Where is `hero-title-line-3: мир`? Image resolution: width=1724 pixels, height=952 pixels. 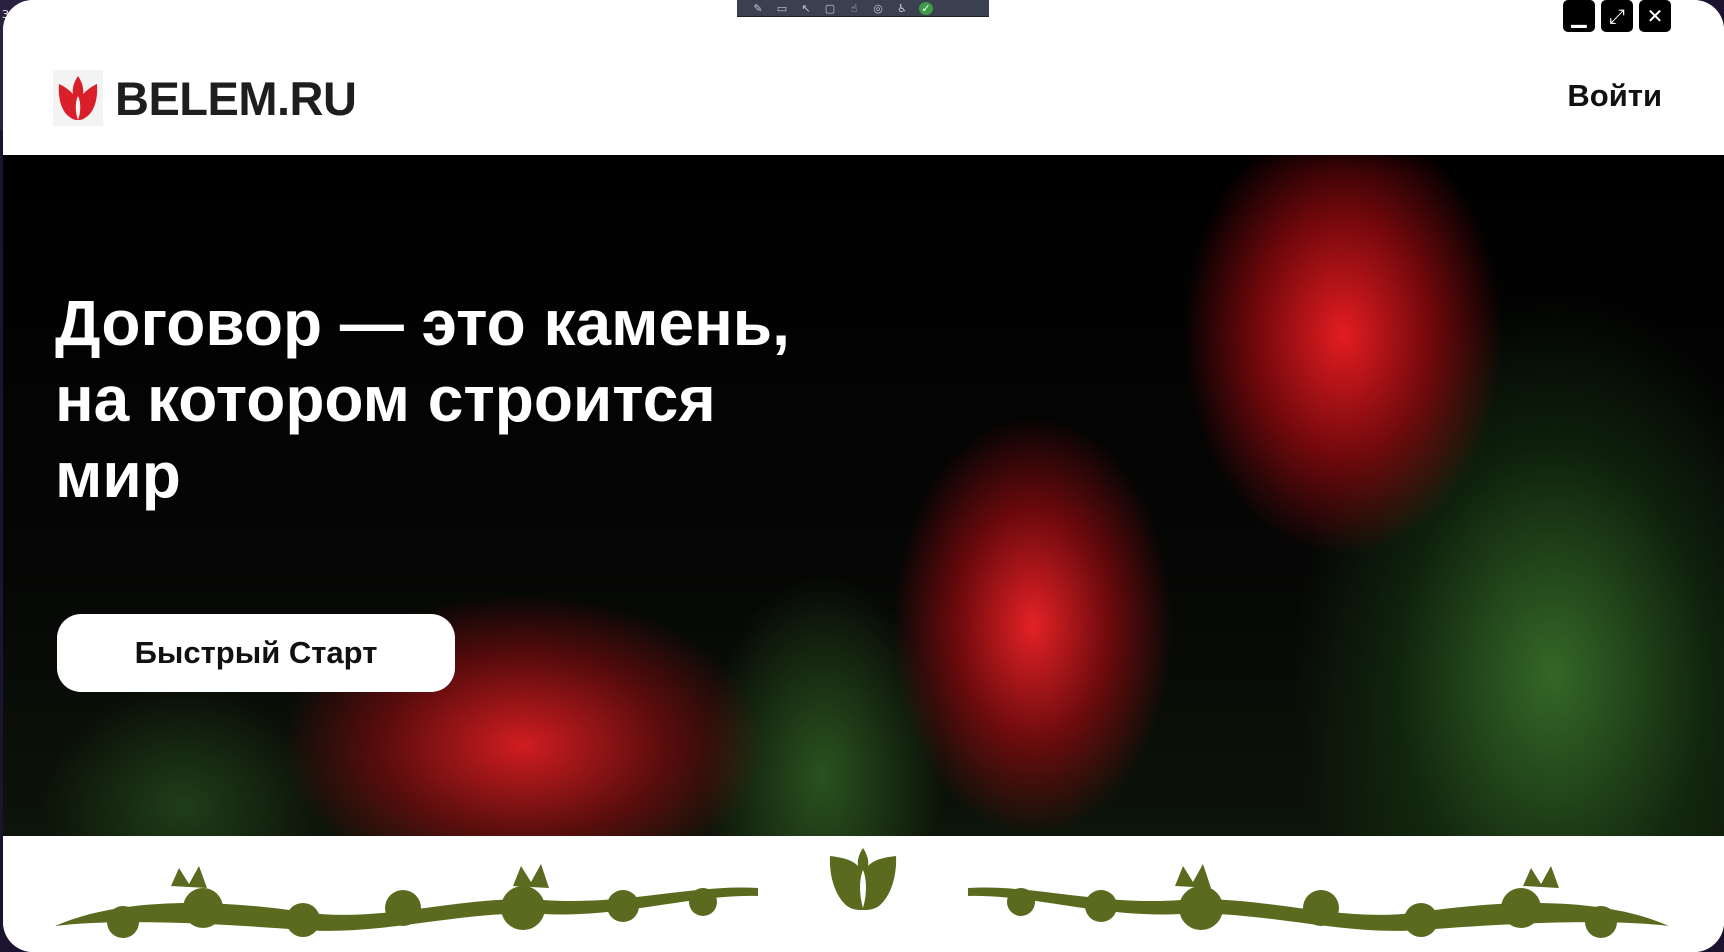
hero-title-line-3: мир is located at coordinates (118, 475).